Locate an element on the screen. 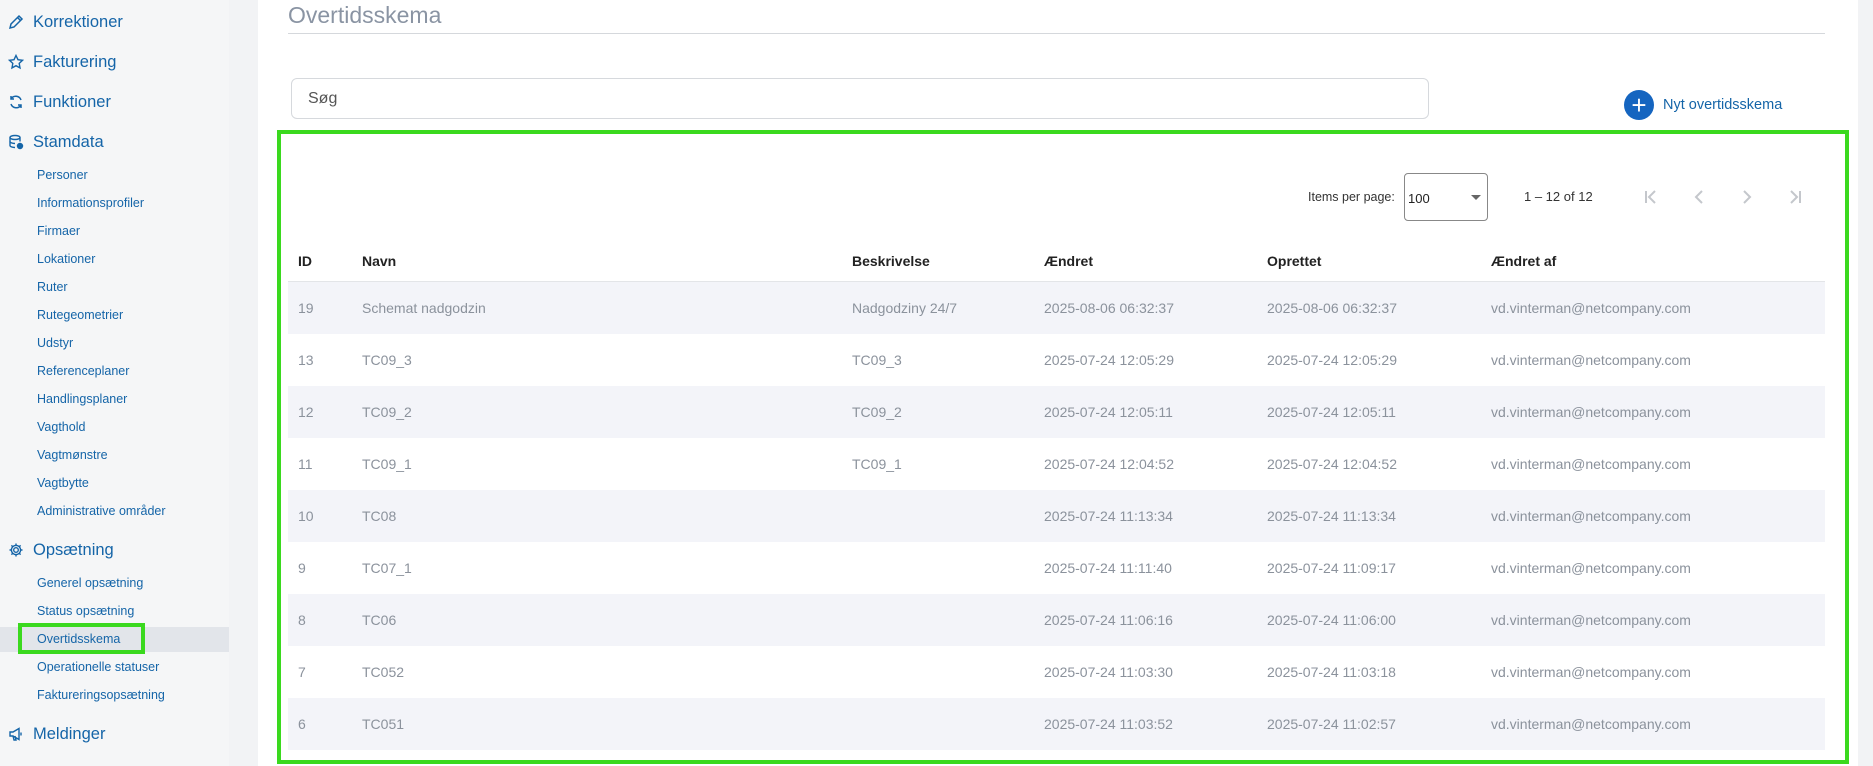 The image size is (1873, 766). nav-section-funktioner: Funktioner is located at coordinates (59, 102).